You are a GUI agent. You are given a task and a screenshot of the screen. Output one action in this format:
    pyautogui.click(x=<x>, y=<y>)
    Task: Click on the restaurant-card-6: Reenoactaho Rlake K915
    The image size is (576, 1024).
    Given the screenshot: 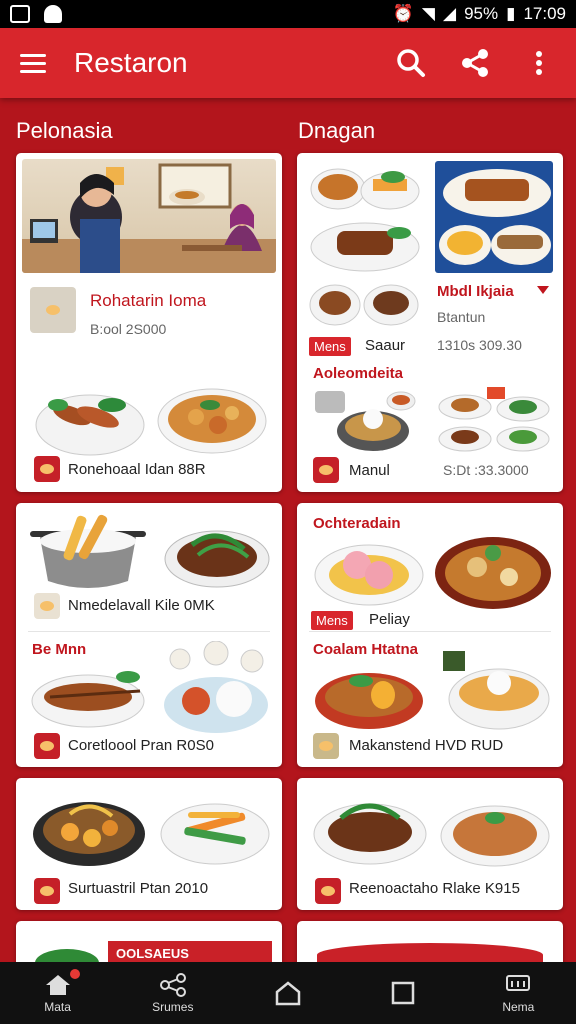 What is the action you would take?
    pyautogui.click(x=430, y=844)
    